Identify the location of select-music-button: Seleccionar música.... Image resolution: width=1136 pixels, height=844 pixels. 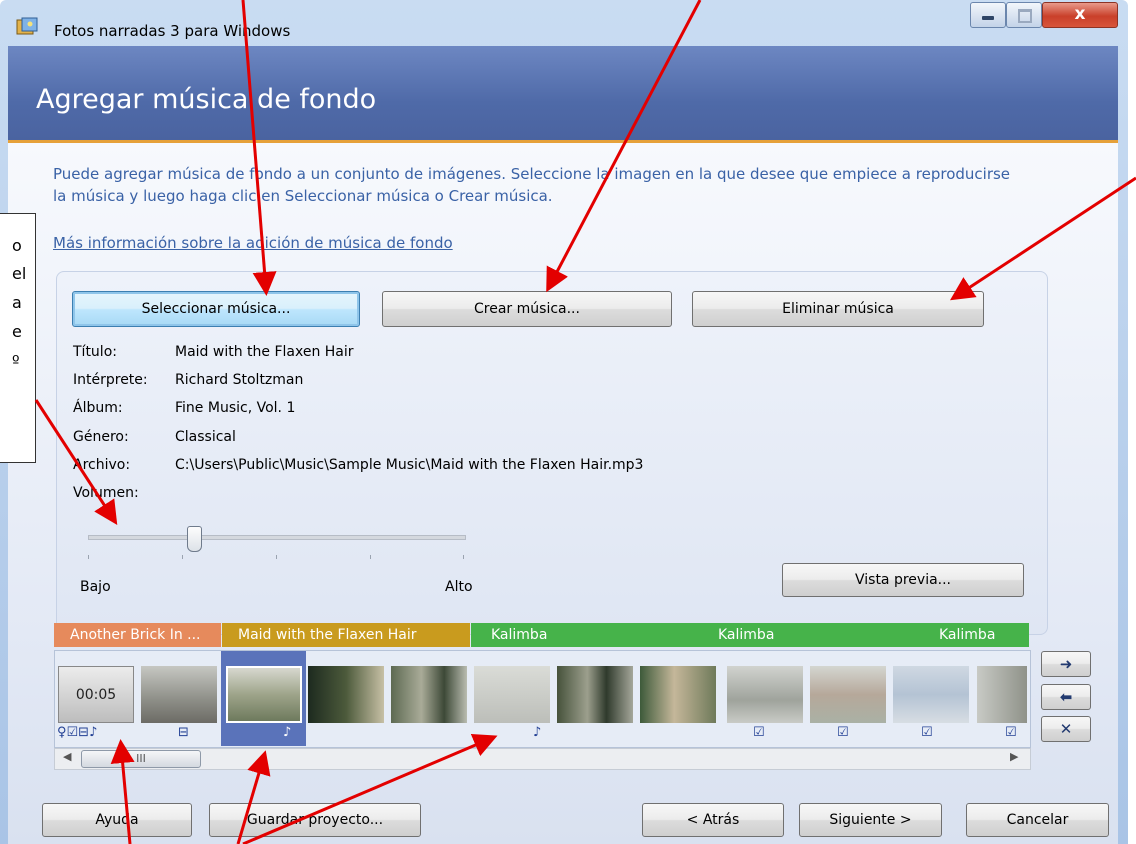
(216, 309).